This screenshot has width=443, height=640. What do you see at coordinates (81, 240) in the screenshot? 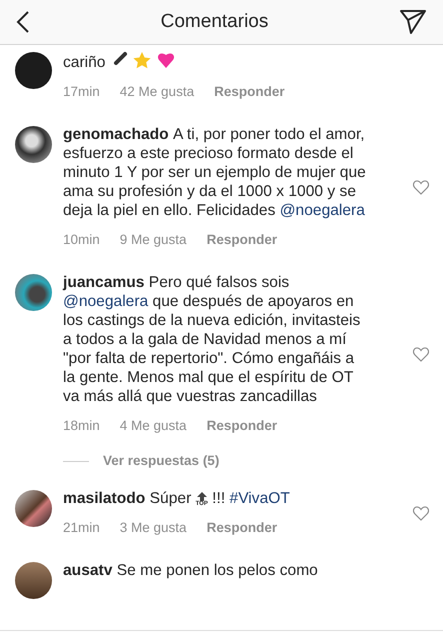
I see `comment-time: 10min` at bounding box center [81, 240].